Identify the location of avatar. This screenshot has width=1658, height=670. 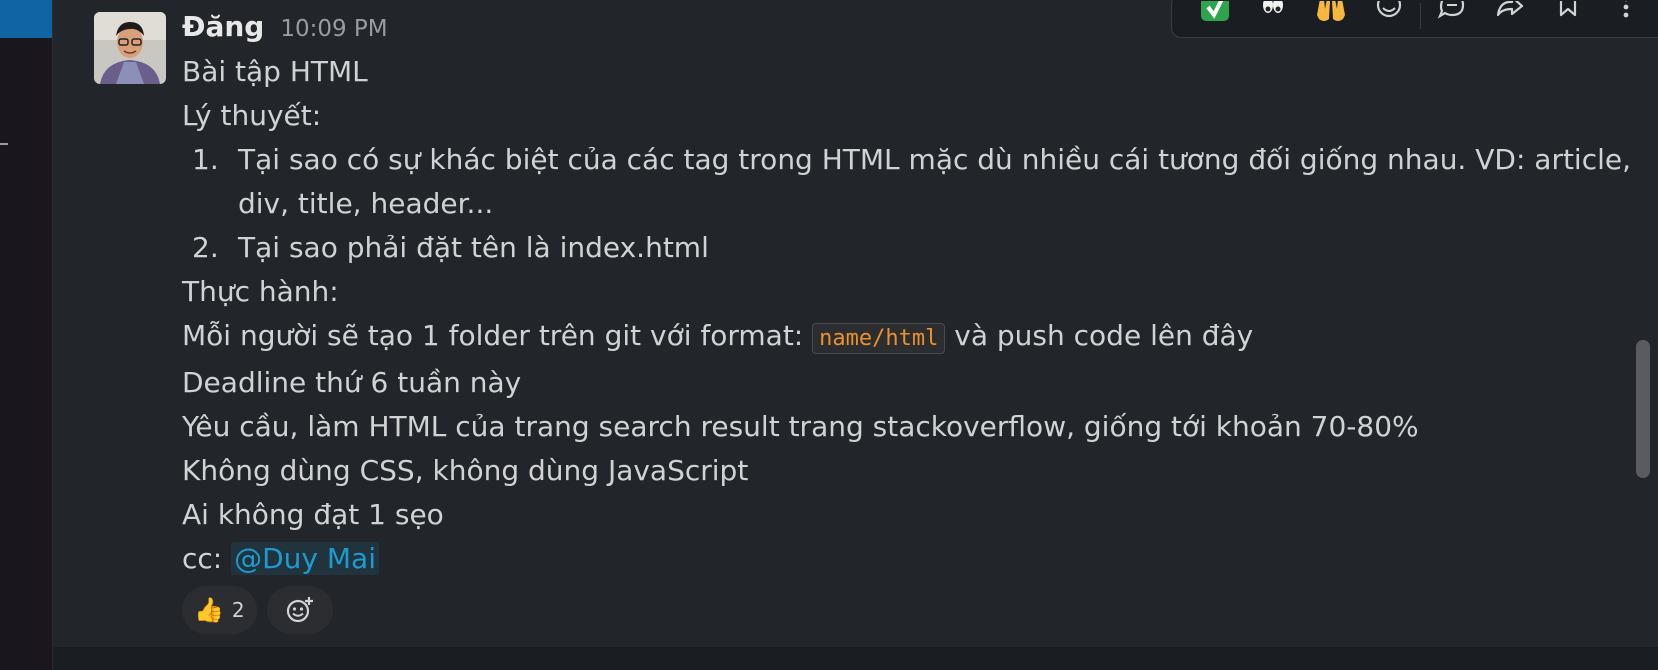
(130, 48).